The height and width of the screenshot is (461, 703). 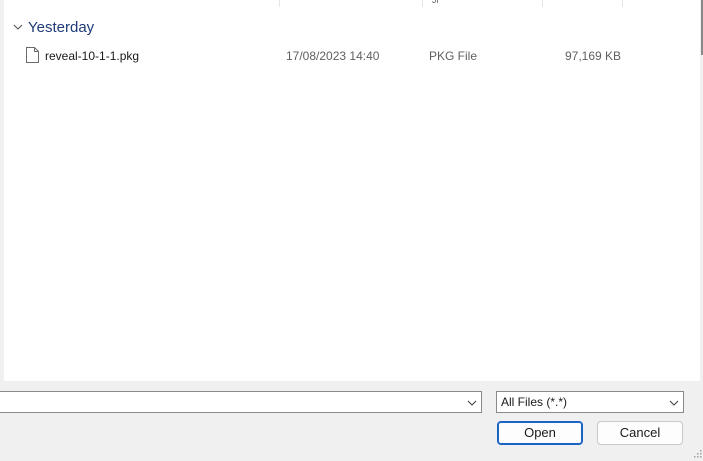 I want to click on generic-file-icon, so click(x=32, y=55).